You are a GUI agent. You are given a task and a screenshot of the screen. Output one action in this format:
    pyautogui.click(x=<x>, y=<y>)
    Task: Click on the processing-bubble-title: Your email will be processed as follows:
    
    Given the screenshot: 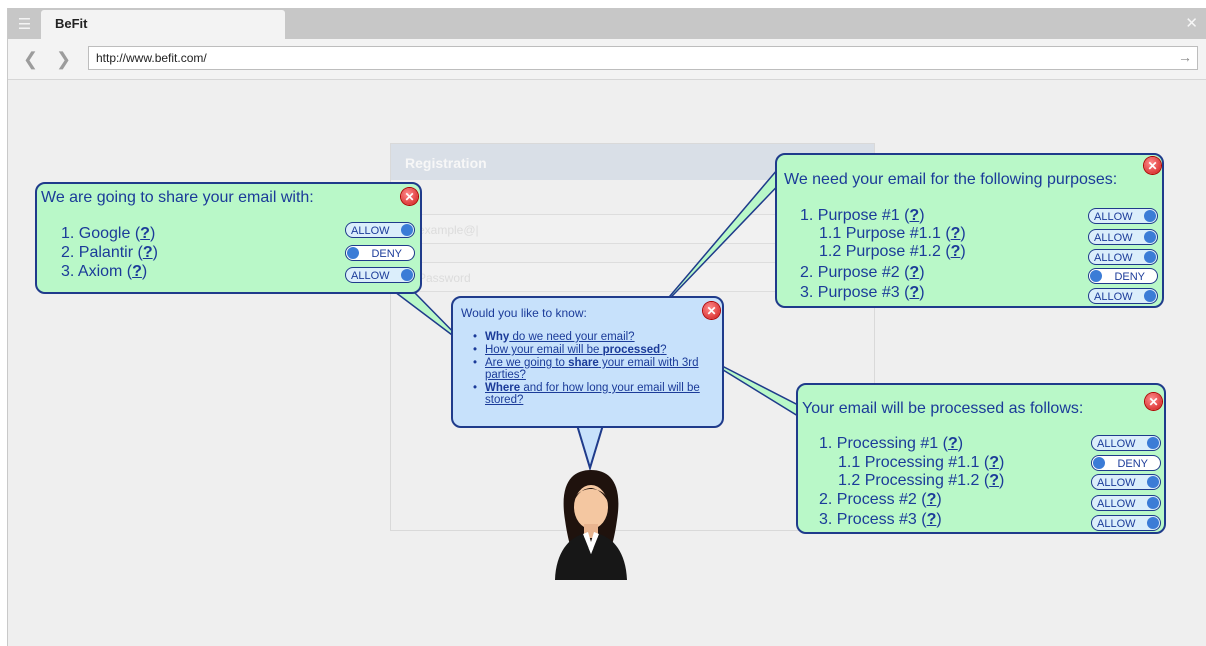 What is the action you would take?
    pyautogui.click(x=943, y=408)
    